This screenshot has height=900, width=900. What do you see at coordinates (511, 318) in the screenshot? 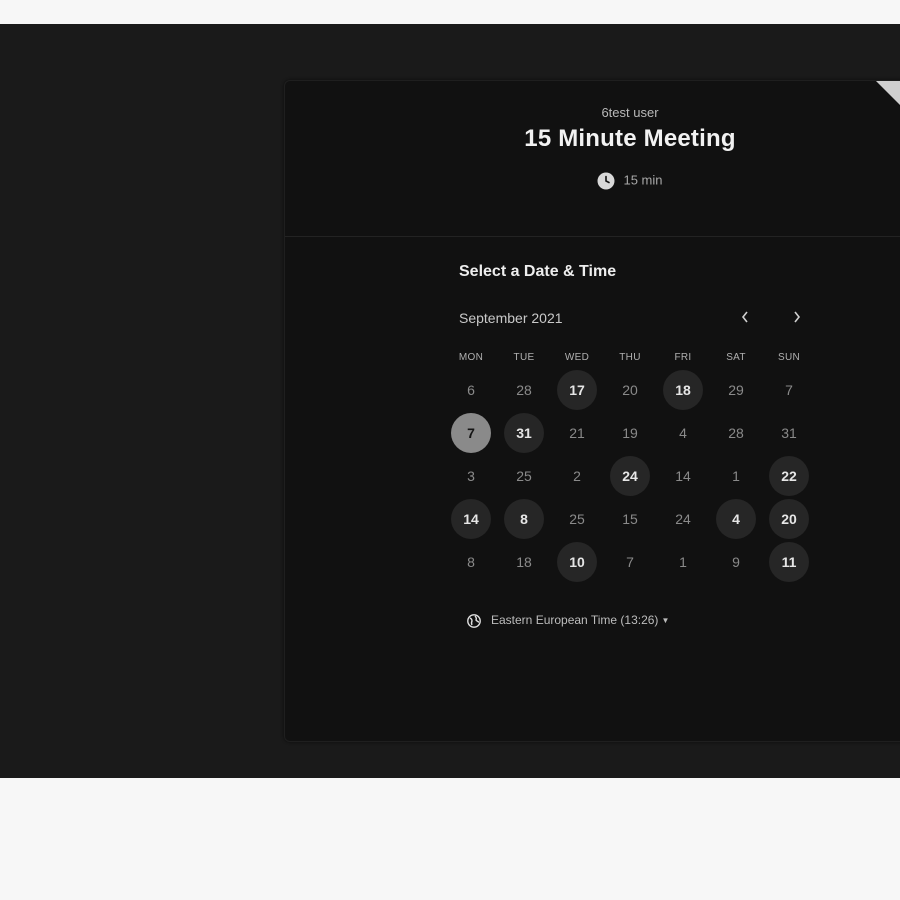
I see `month-label: September 2021` at bounding box center [511, 318].